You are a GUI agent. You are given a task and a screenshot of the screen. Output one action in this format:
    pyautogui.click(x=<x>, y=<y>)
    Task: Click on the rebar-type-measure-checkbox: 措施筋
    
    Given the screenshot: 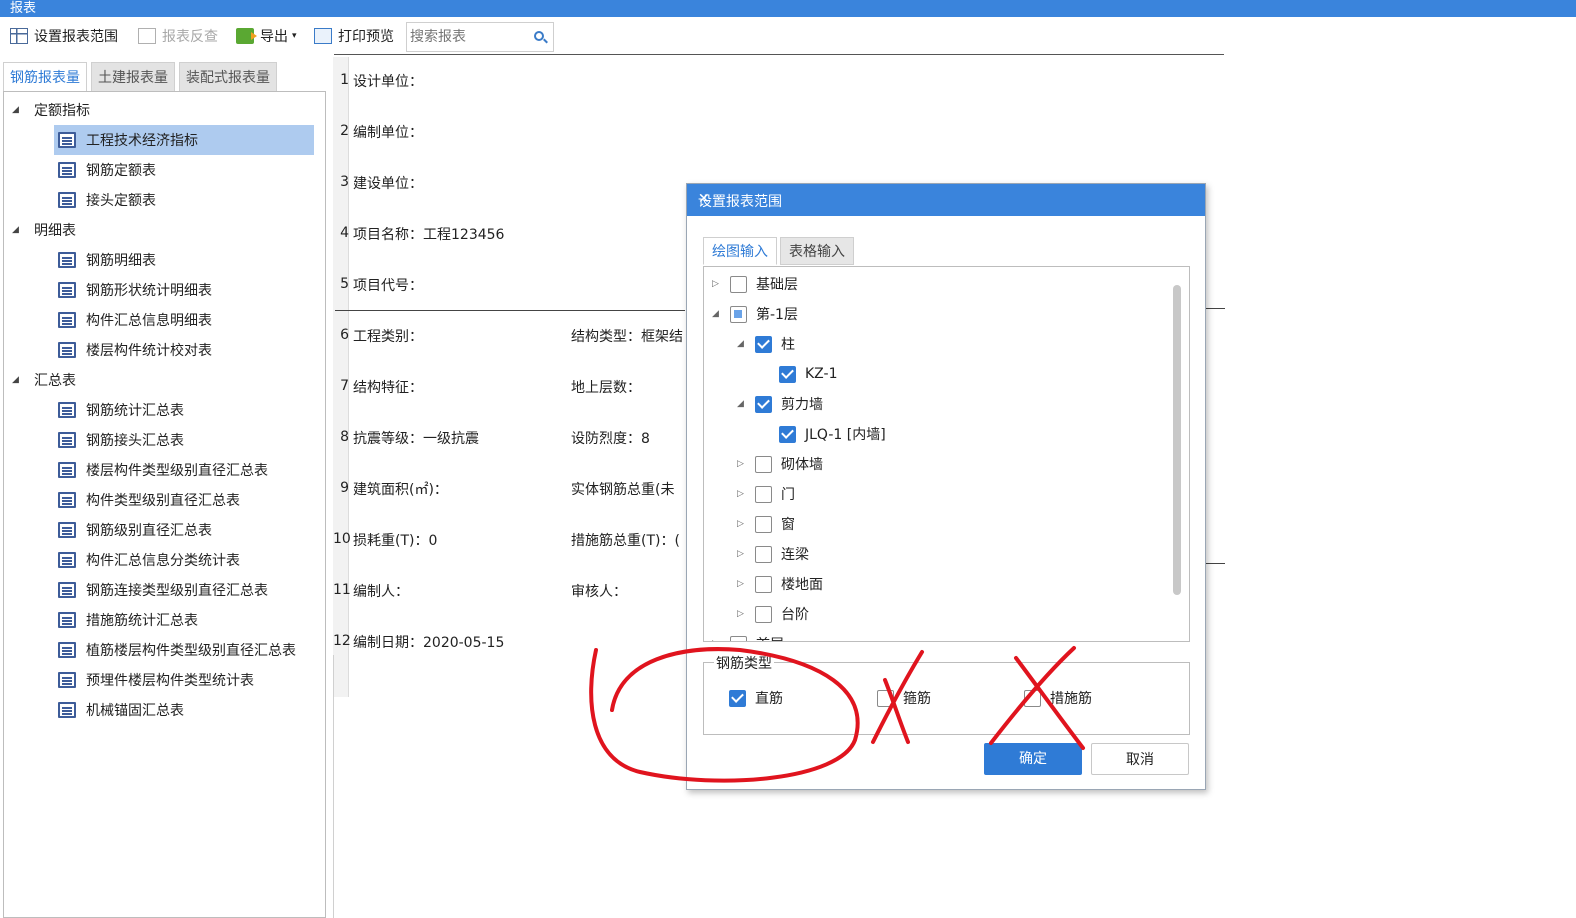 What is the action you would take?
    pyautogui.click(x=1058, y=698)
    